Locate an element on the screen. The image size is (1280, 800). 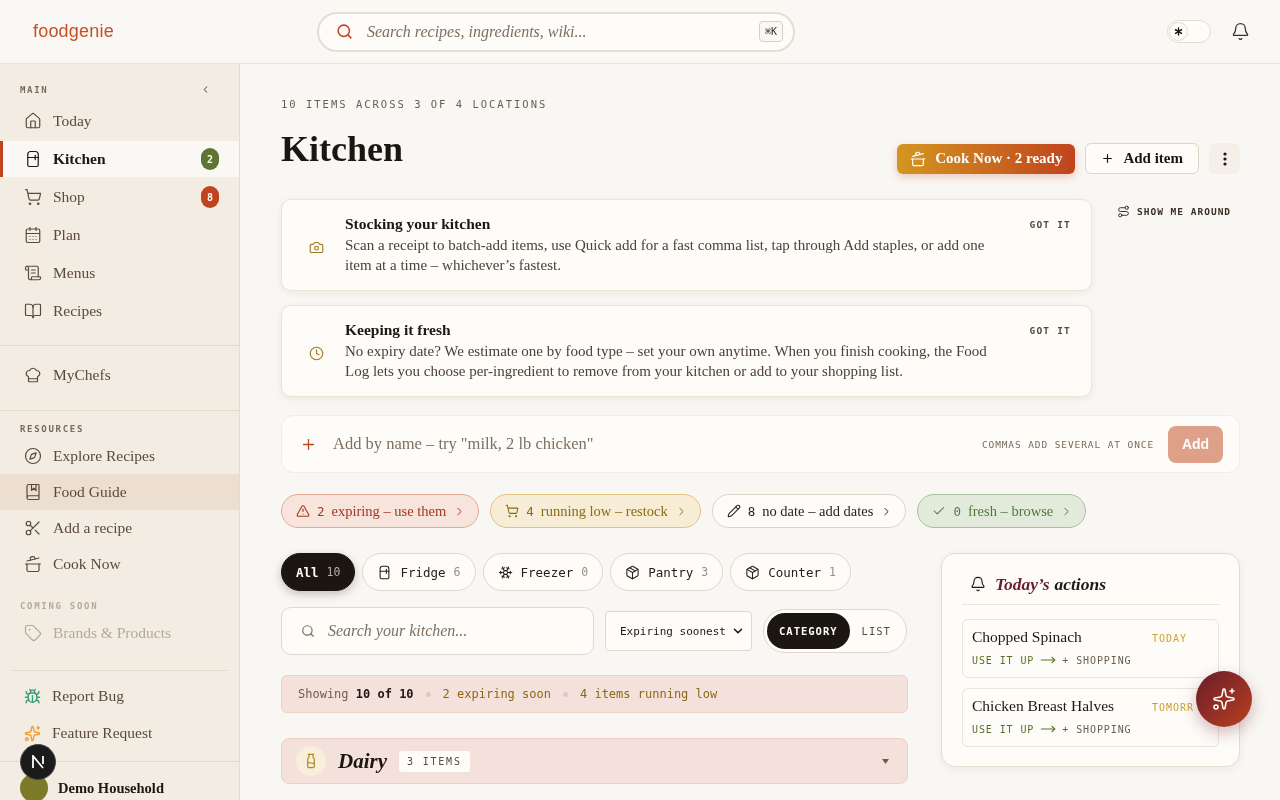
global-search-field: Search recipes, ingredients, wiki... ⌘K is located at coordinates (556, 31).